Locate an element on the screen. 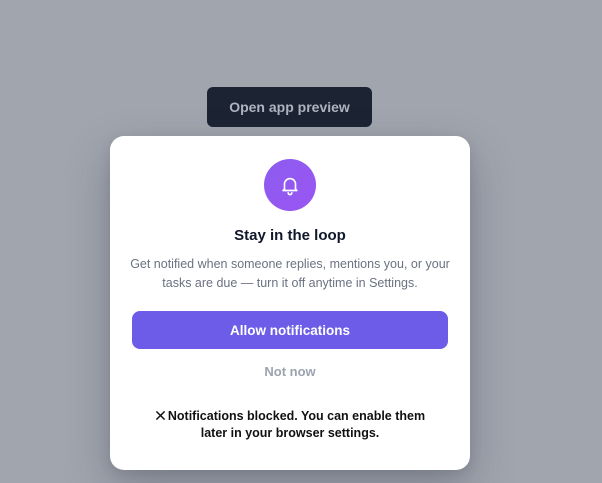 Image resolution: width=602 pixels, height=483 pixels. bell-icon-badge is located at coordinates (290, 185).